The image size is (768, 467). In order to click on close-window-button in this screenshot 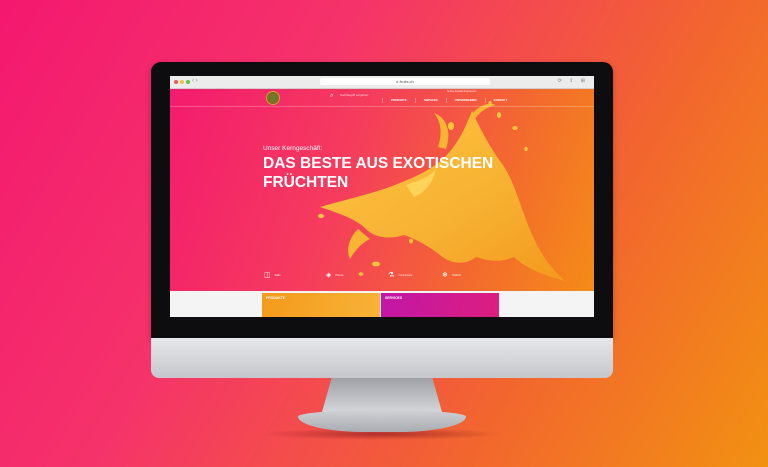, I will do `click(176, 82)`.